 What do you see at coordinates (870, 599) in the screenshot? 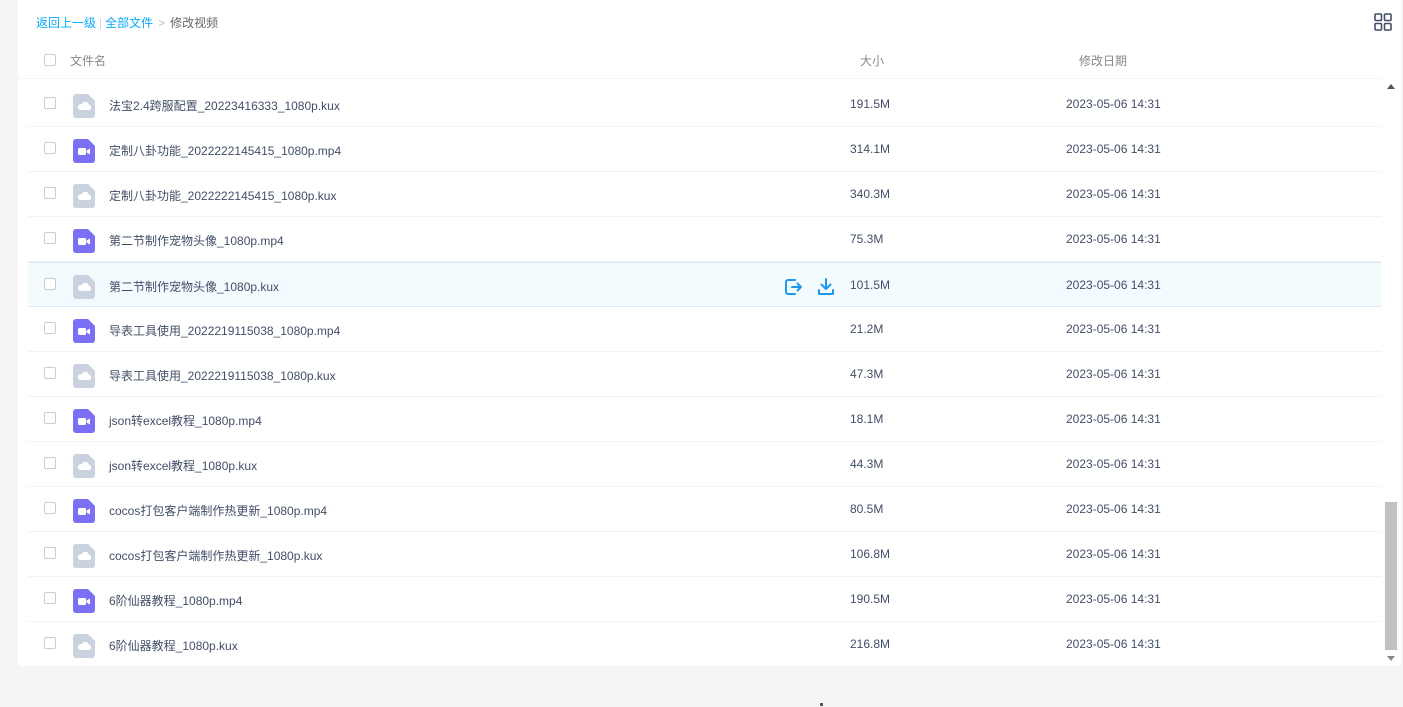
I see `file-size: 190.5M` at bounding box center [870, 599].